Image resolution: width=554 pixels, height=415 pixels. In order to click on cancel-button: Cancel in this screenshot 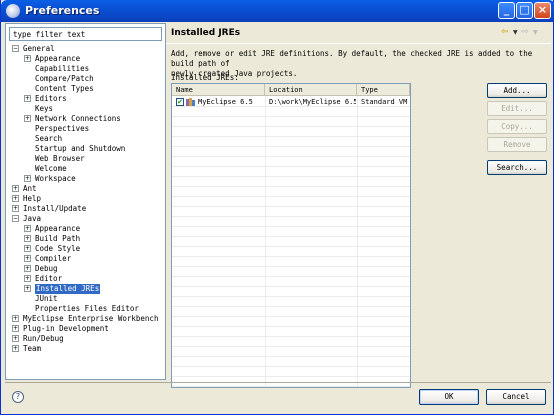, I will do `click(516, 397)`.